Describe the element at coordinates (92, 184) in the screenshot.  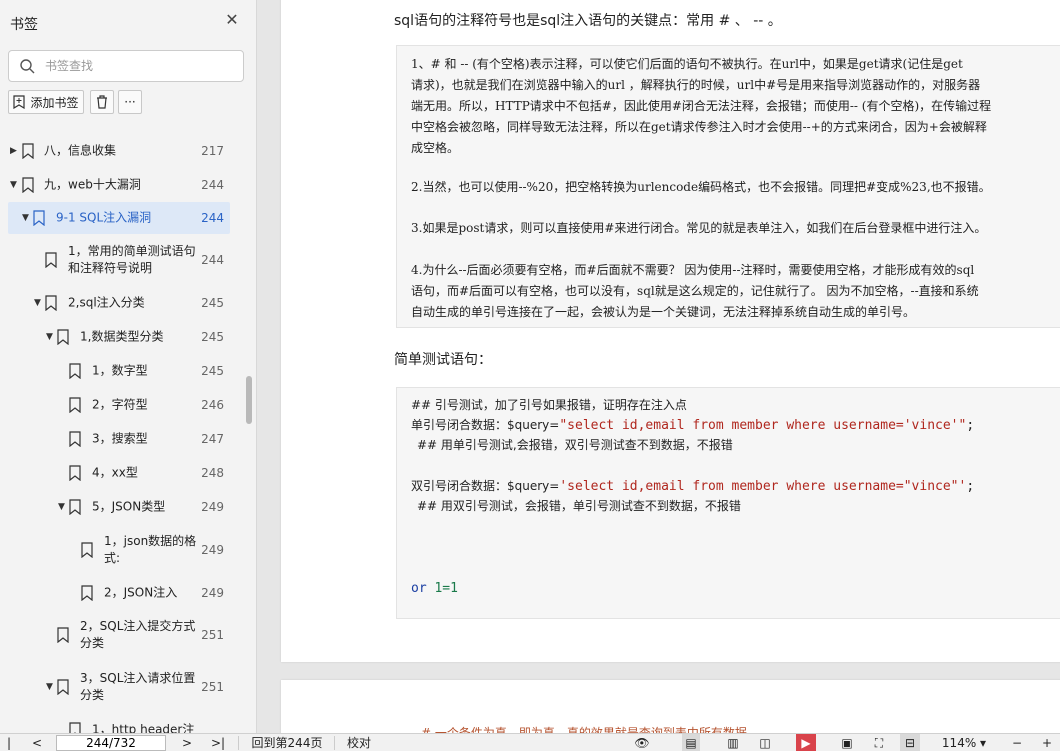
I see `bookmark-label: 九，web十大漏洞` at that location.